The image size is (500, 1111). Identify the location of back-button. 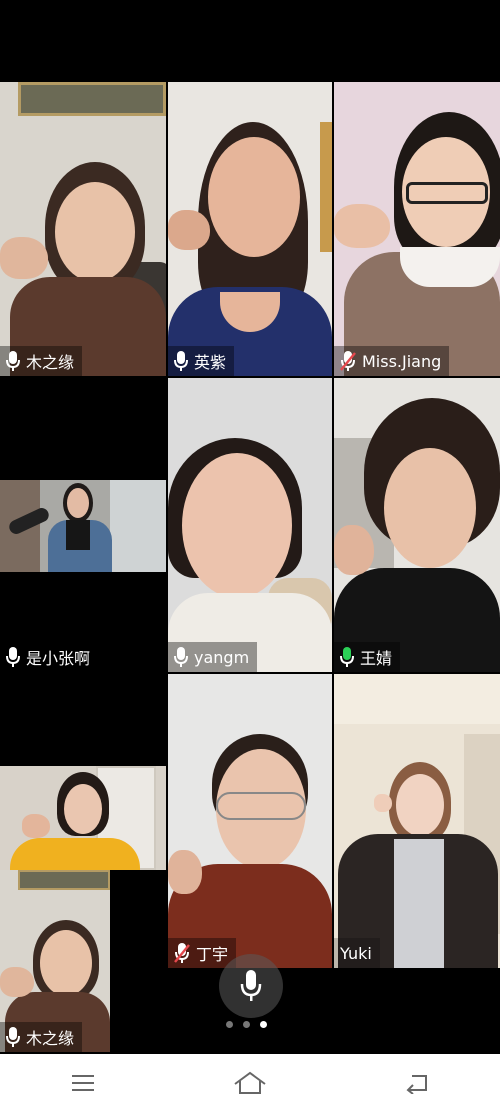
(417, 1083).